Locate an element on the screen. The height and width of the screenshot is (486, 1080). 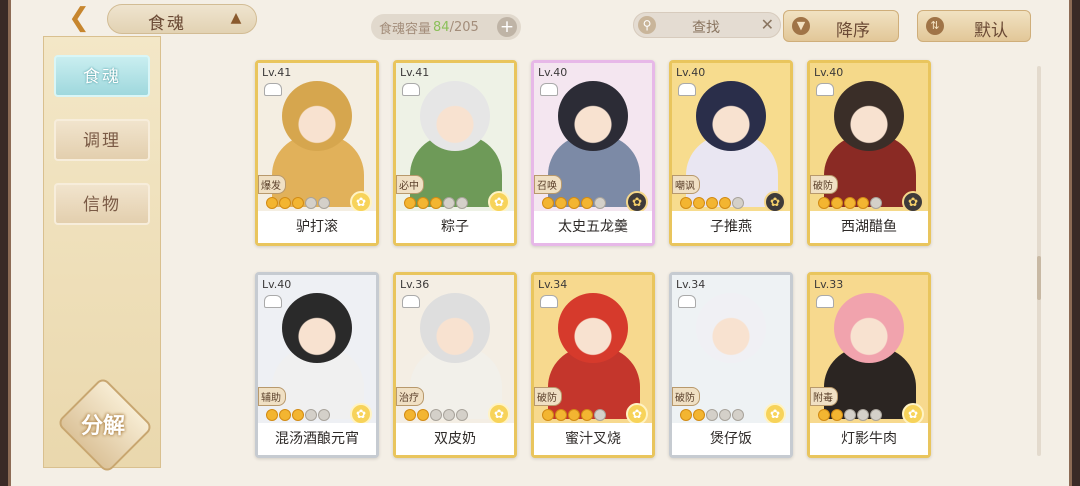
clear-search-button: ✕ is located at coordinates (767, 24).